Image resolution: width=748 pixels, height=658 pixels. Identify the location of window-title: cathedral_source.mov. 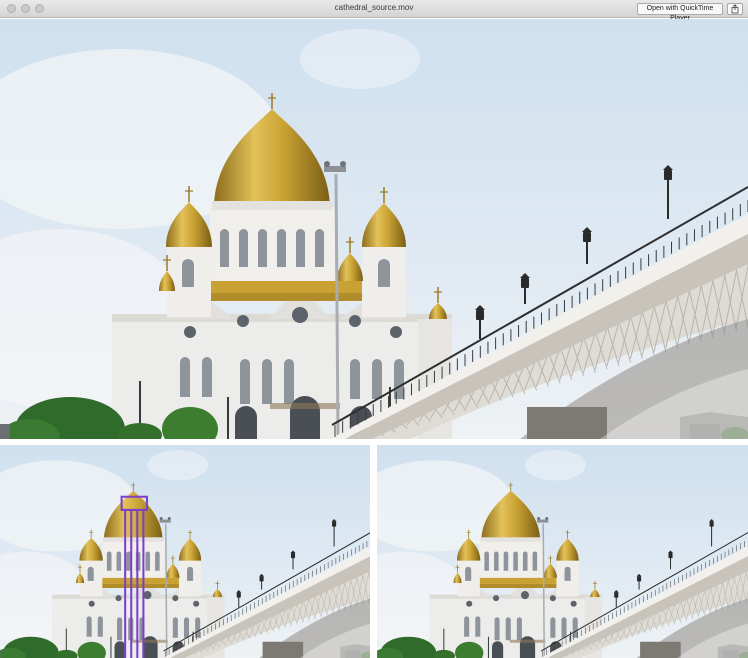
(374, 7).